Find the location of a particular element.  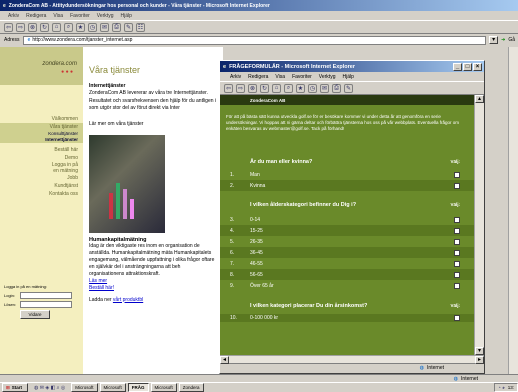

popup-menu-hjalp: Hjälp is located at coordinates (347, 77).